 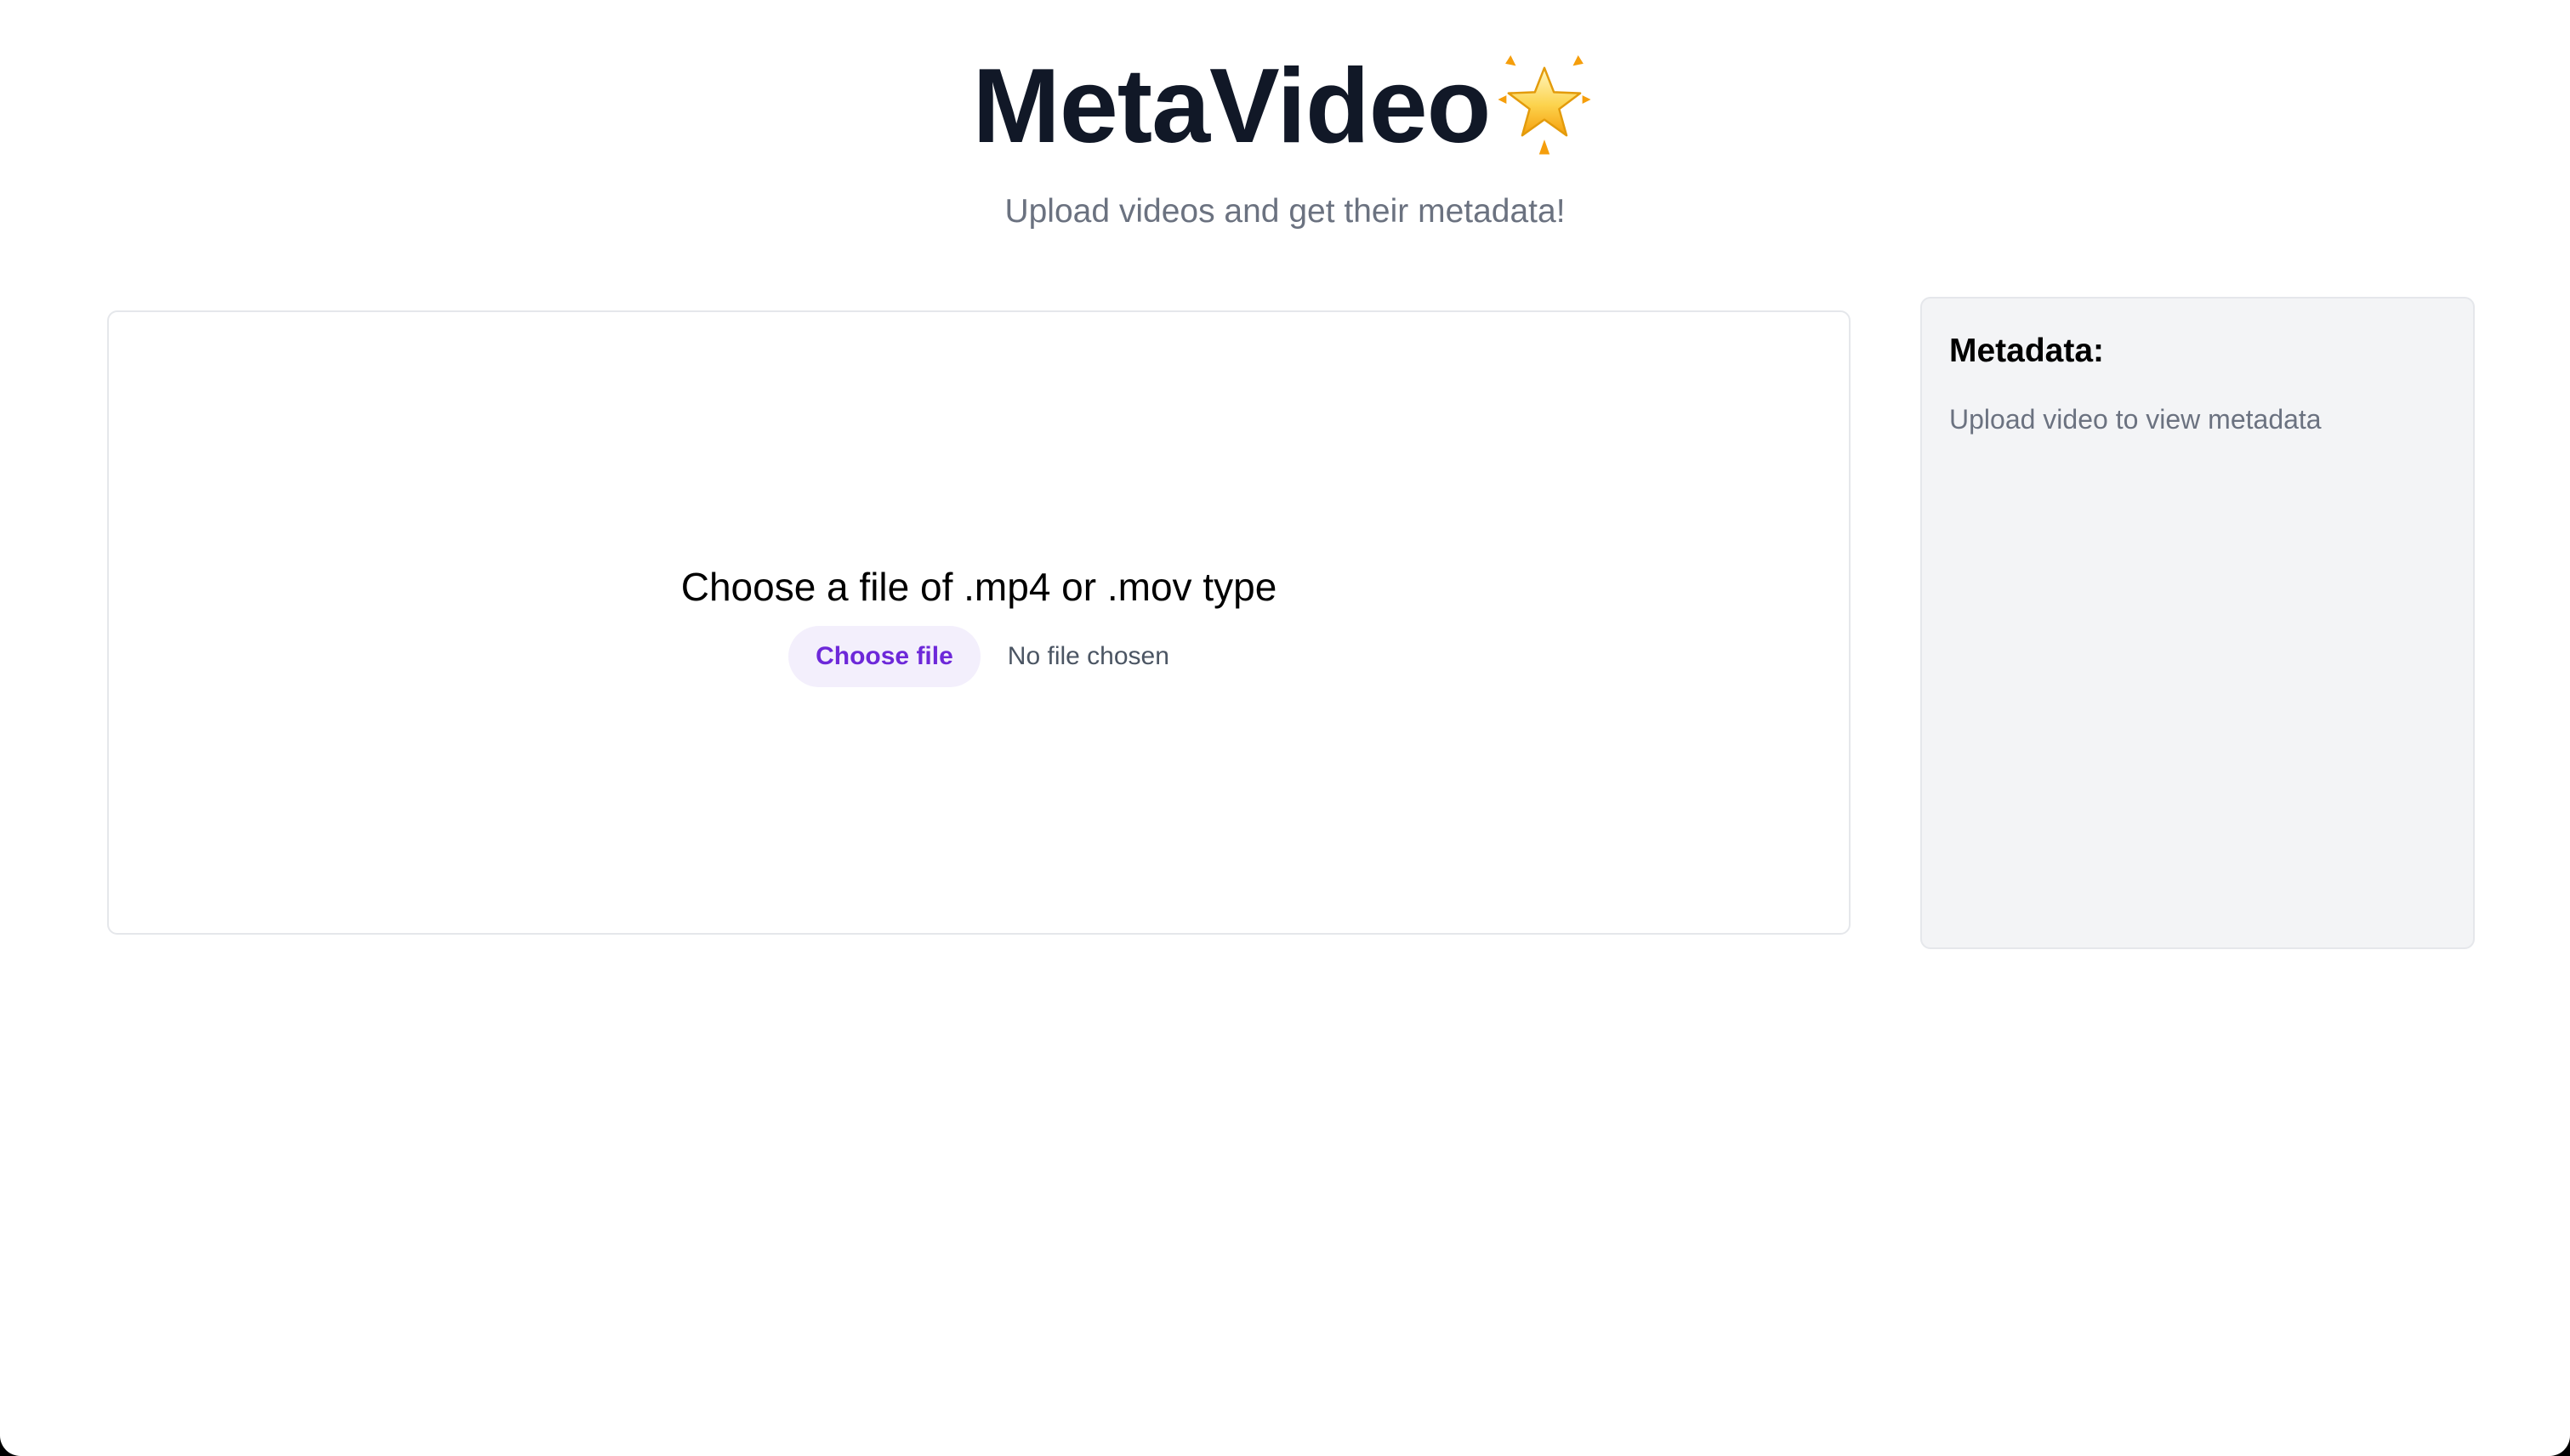 What do you see at coordinates (1232, 106) in the screenshot?
I see `app-title: MetaVideo` at bounding box center [1232, 106].